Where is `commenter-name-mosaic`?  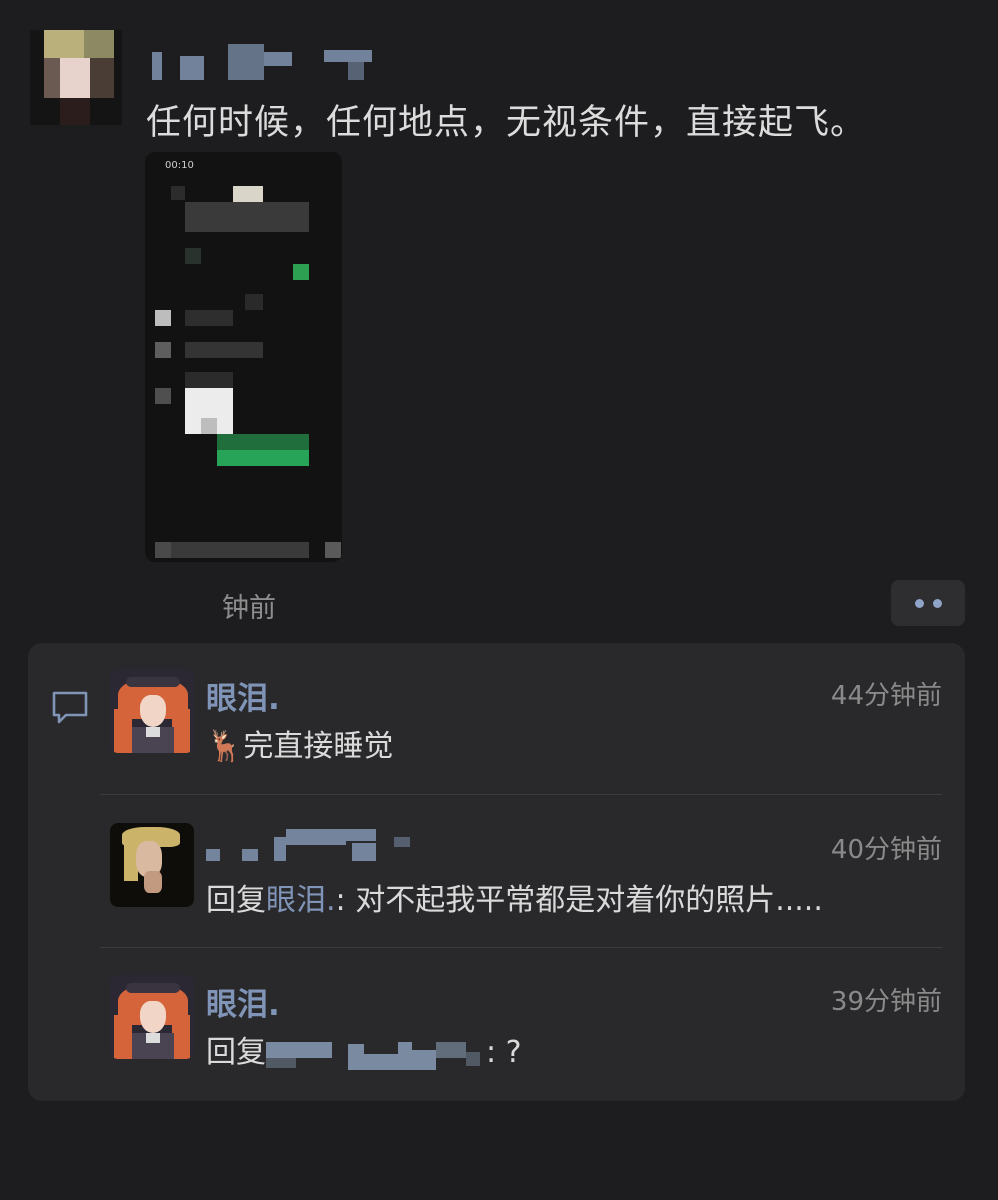
commenter-name-mosaic is located at coordinates (316, 845).